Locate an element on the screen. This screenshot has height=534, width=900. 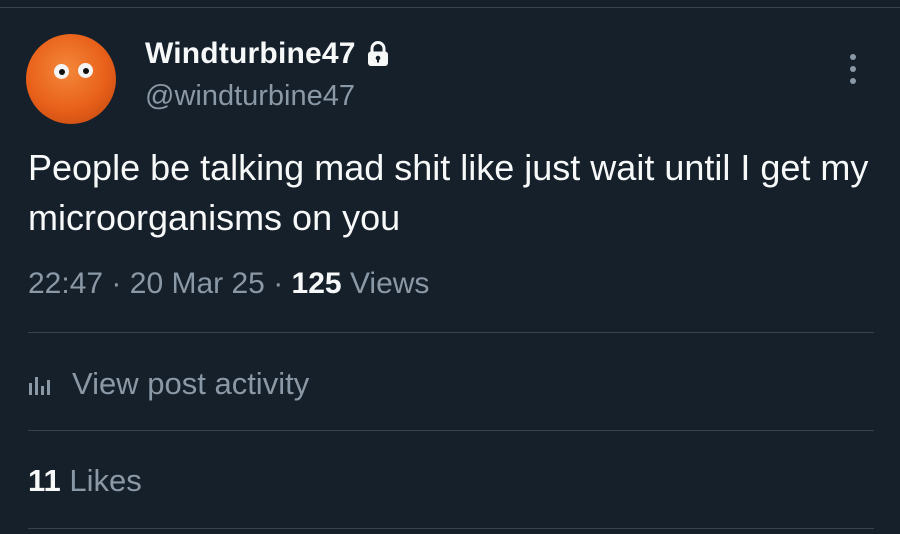
views-label: Views is located at coordinates (389, 283).